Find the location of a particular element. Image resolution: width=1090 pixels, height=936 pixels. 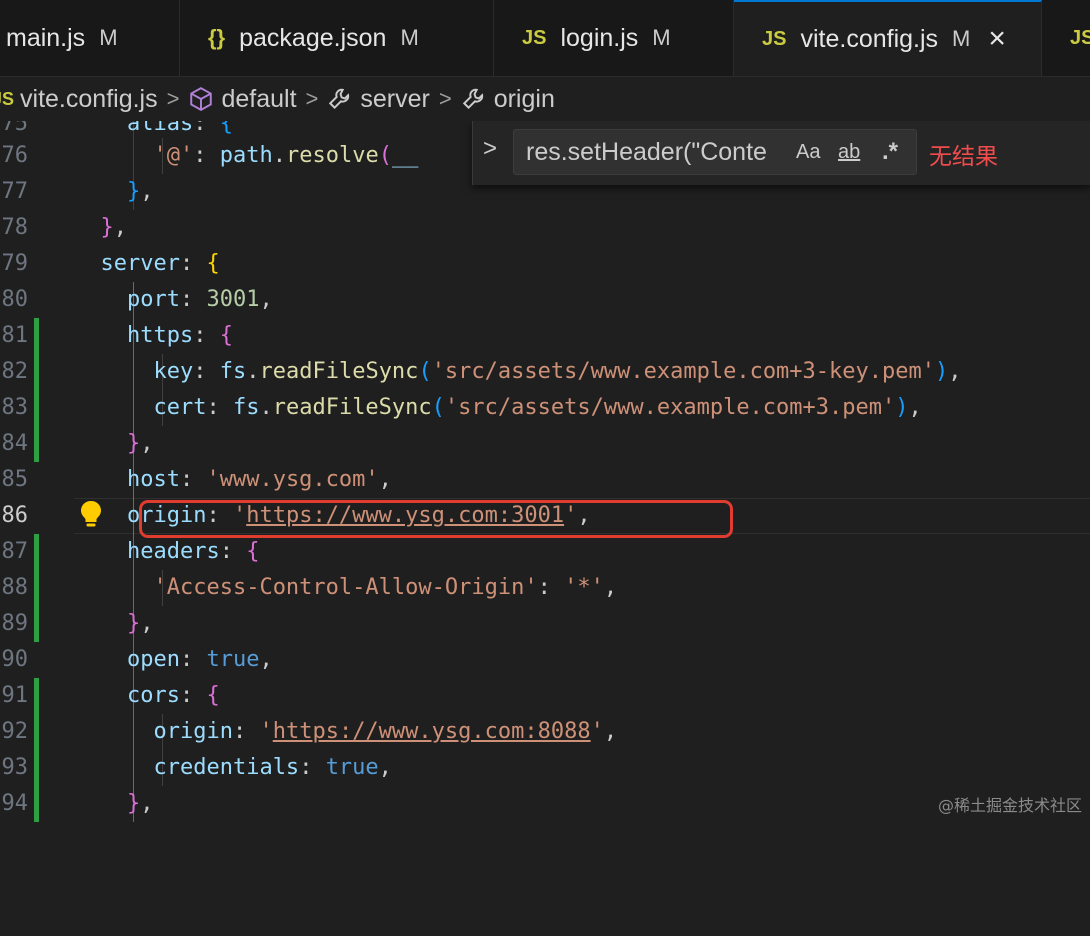

code-line: 78 }, is located at coordinates (545, 228).